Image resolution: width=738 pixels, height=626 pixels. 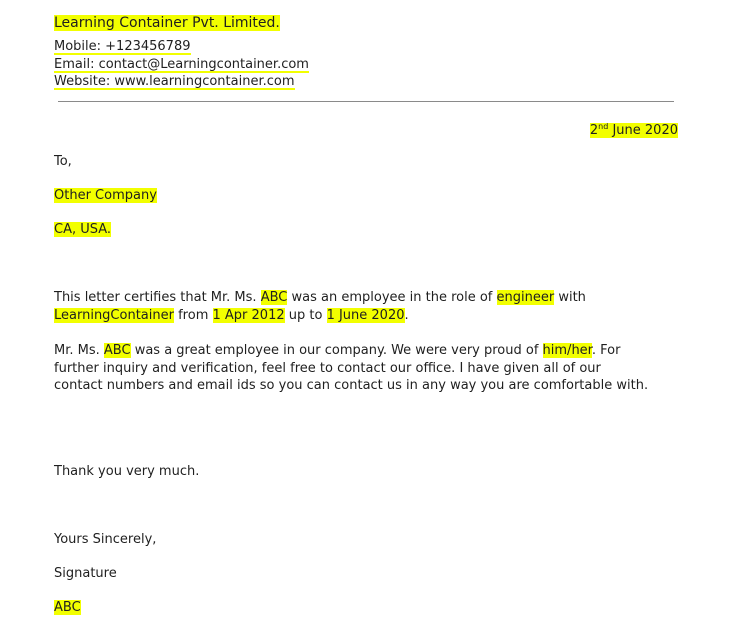 I want to click on salutation: To,, so click(x=63, y=161).